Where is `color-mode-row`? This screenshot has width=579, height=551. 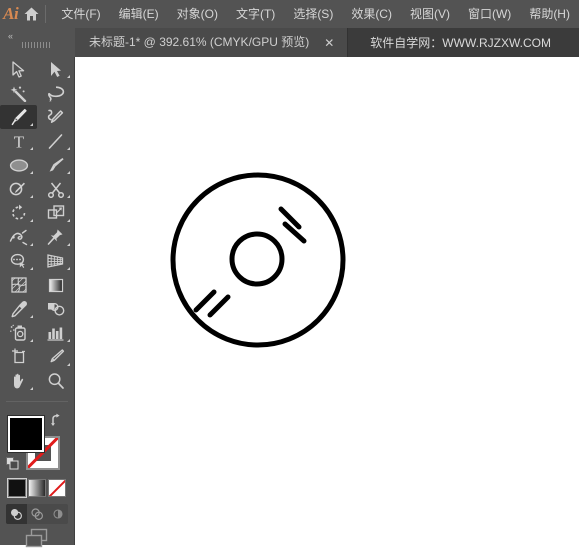
color-mode-row is located at coordinates (36, 489).